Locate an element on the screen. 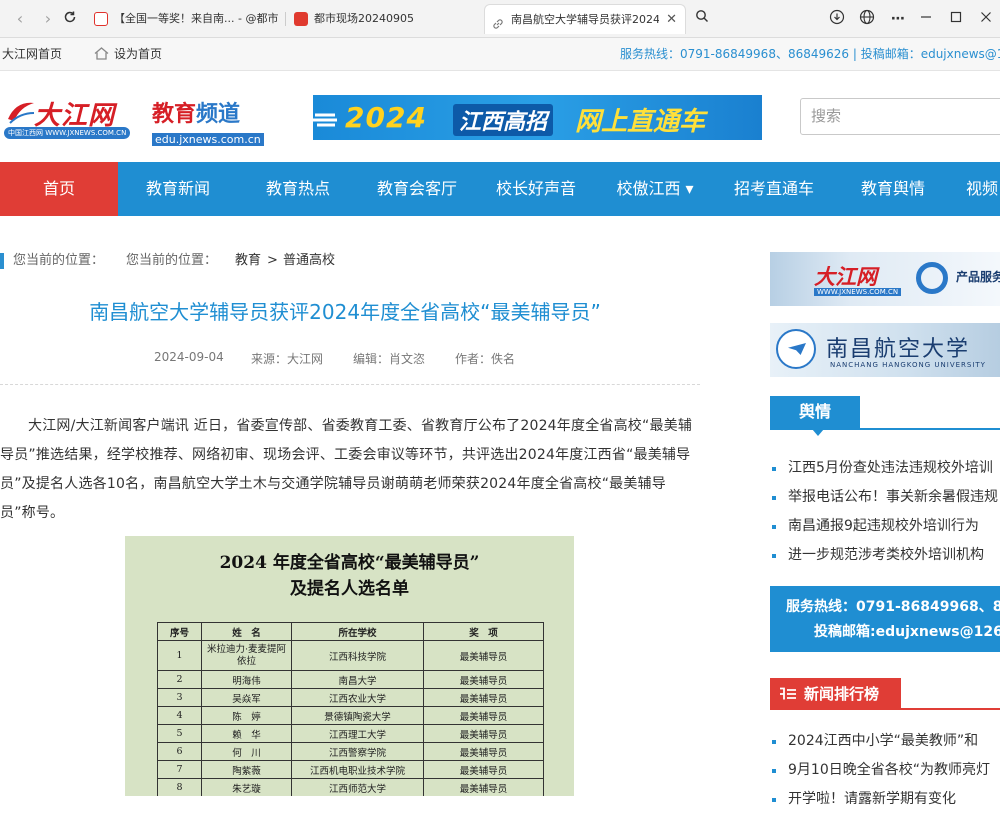 The width and height of the screenshot is (1000, 814). list-item: 举报电话公布！事关新余暑假违规 is located at coordinates (885, 497).